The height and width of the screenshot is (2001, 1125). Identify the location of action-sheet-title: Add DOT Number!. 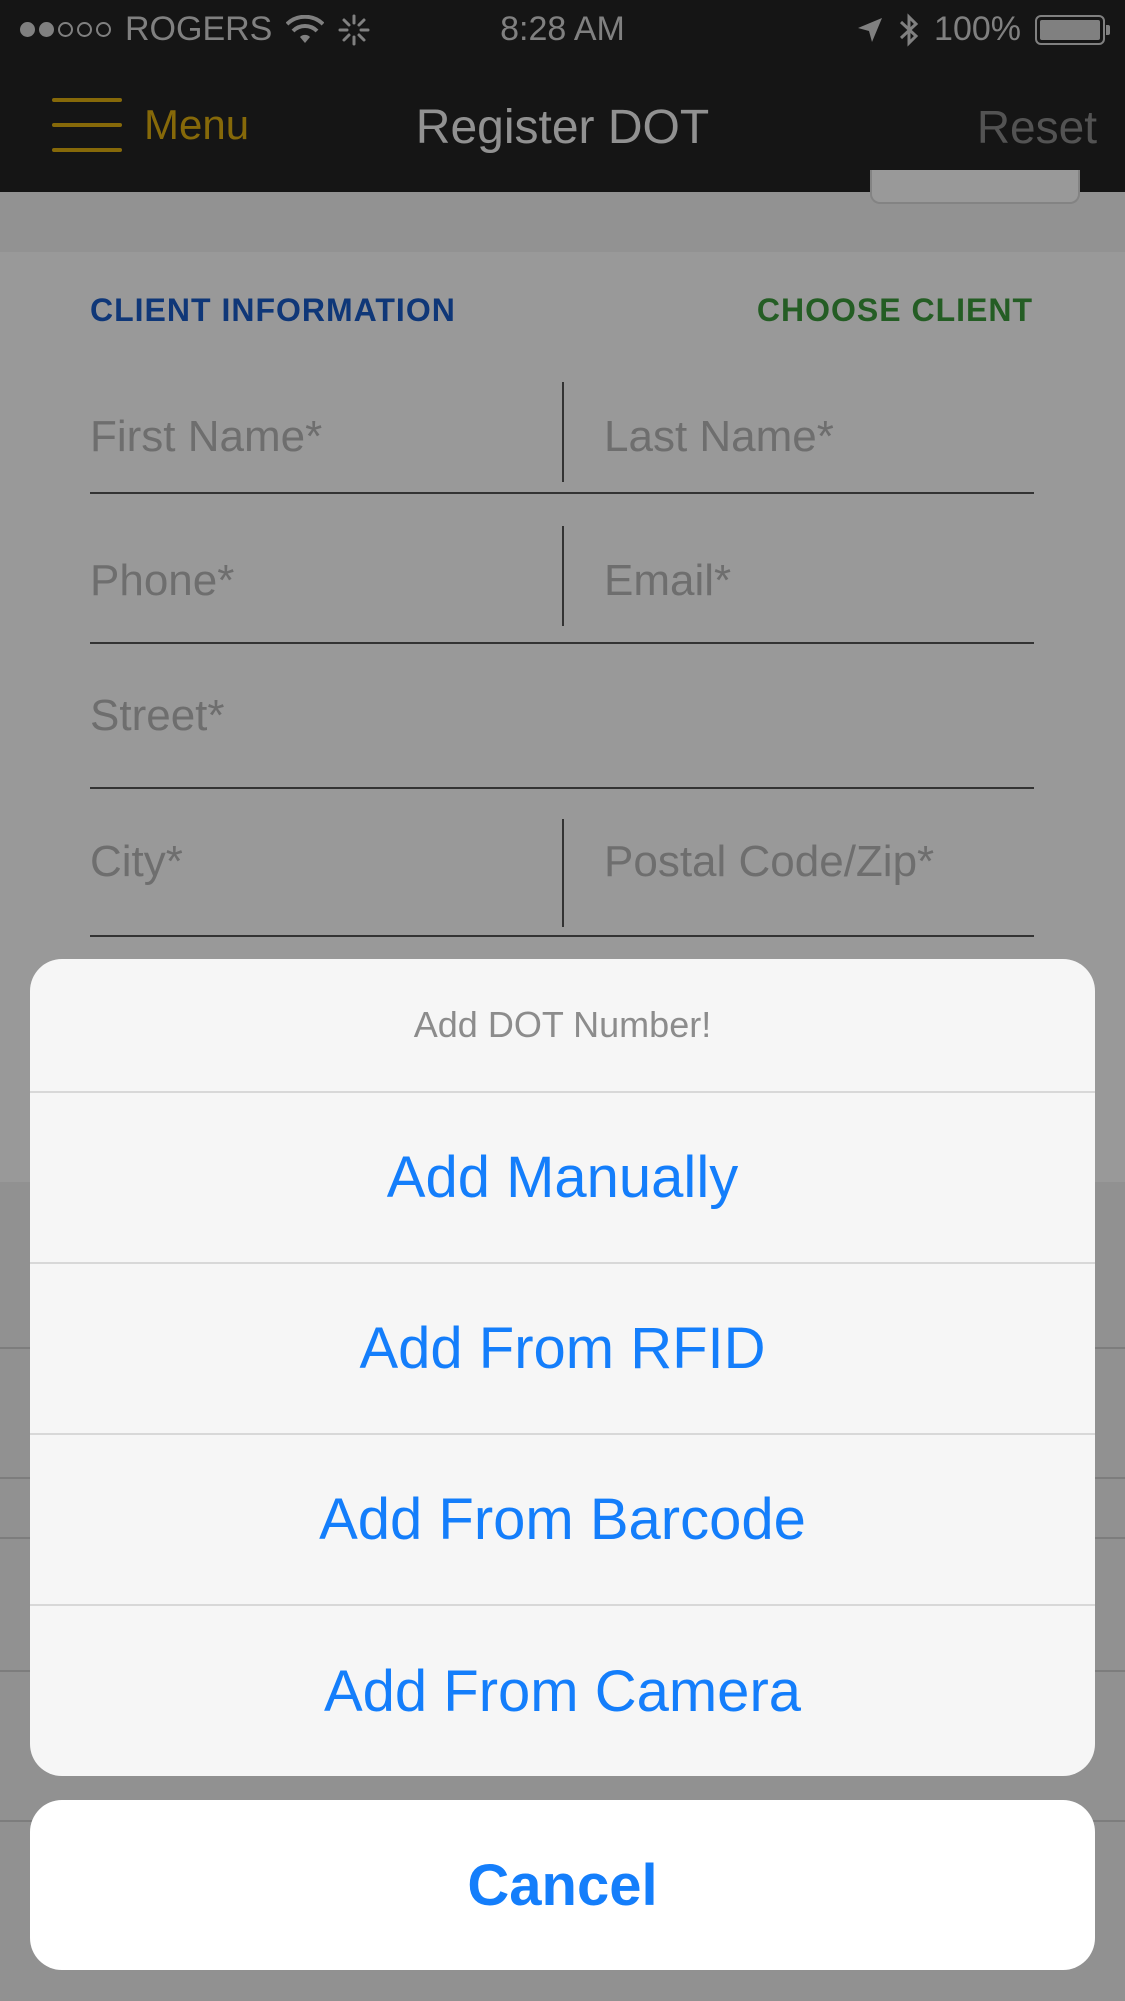
(562, 1026).